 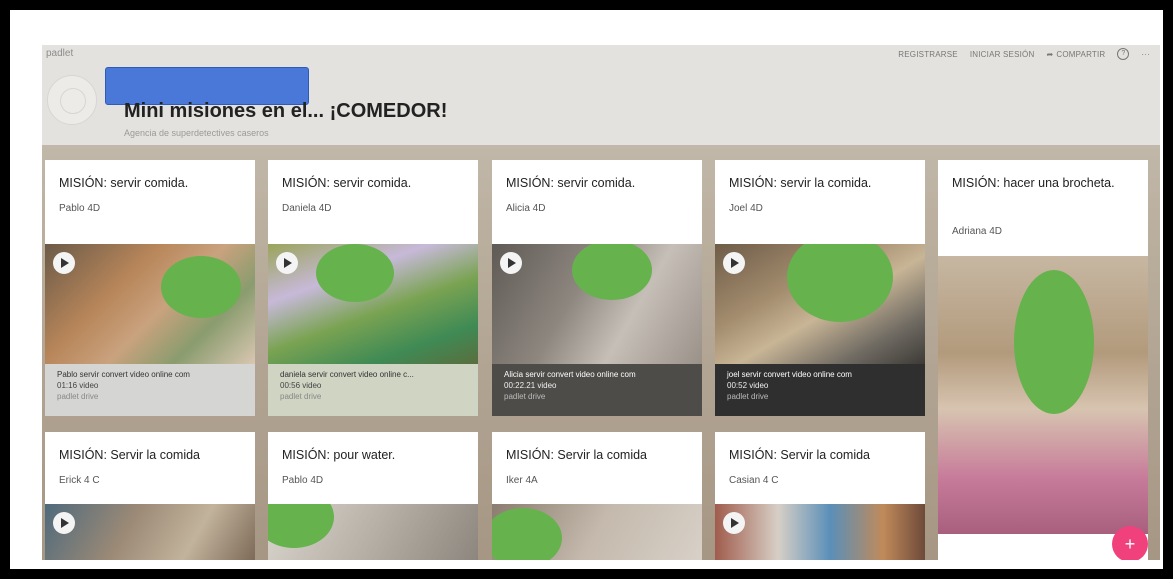 I want to click on post-author: Joel 4D, so click(x=746, y=208).